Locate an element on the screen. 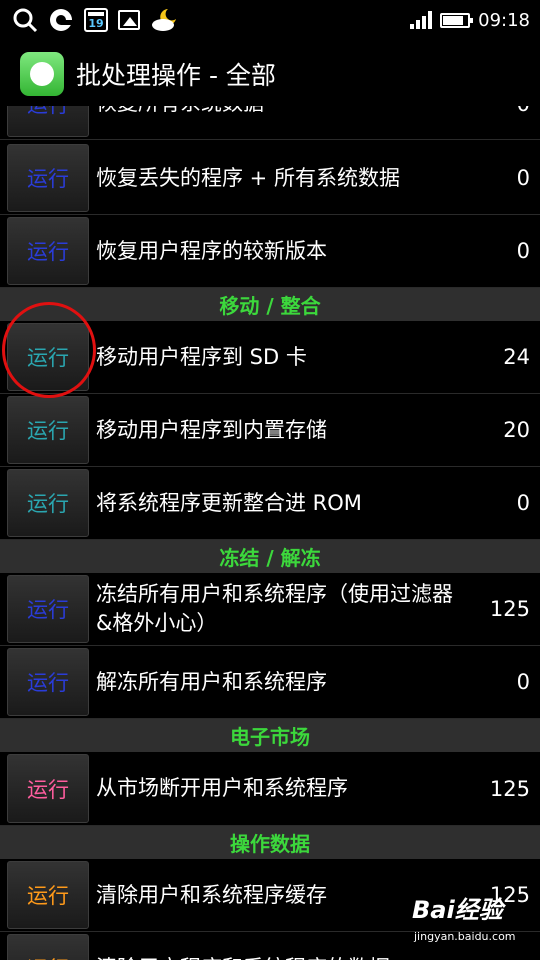 The image size is (540, 960). section-header-freeze: 冻结 / 解冻 is located at coordinates (270, 556).